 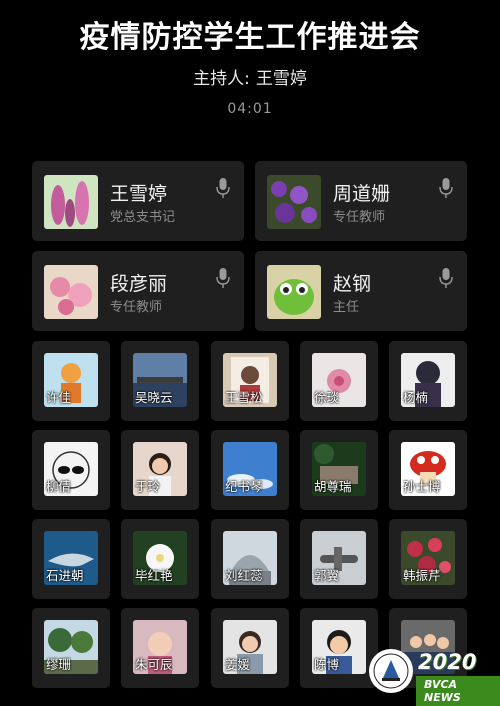 I want to click on host-name: 王雪婷, so click(x=281, y=79).